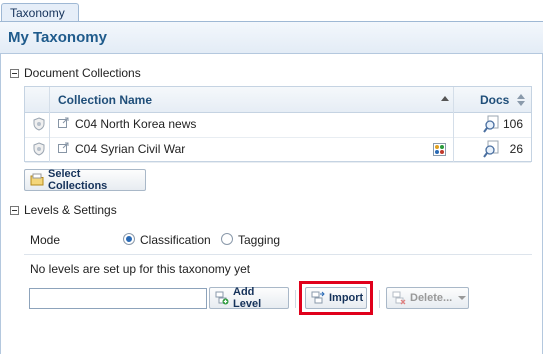  What do you see at coordinates (445, 98) in the screenshot?
I see `sort-ascending-icon` at bounding box center [445, 98].